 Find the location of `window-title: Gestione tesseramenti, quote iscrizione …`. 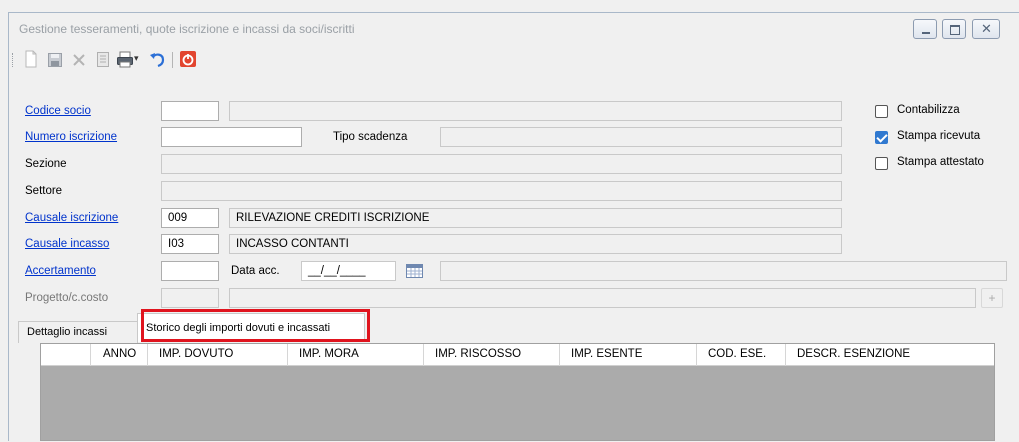

window-title: Gestione tesseramenti, quote iscrizione … is located at coordinates (187, 29).